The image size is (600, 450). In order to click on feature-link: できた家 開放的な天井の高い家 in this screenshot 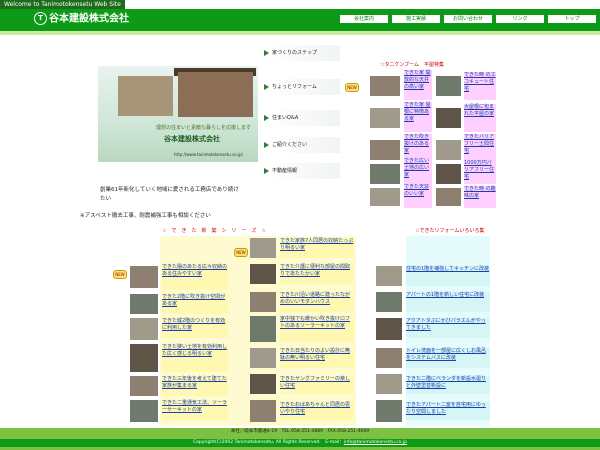, I will do `click(418, 85)`.